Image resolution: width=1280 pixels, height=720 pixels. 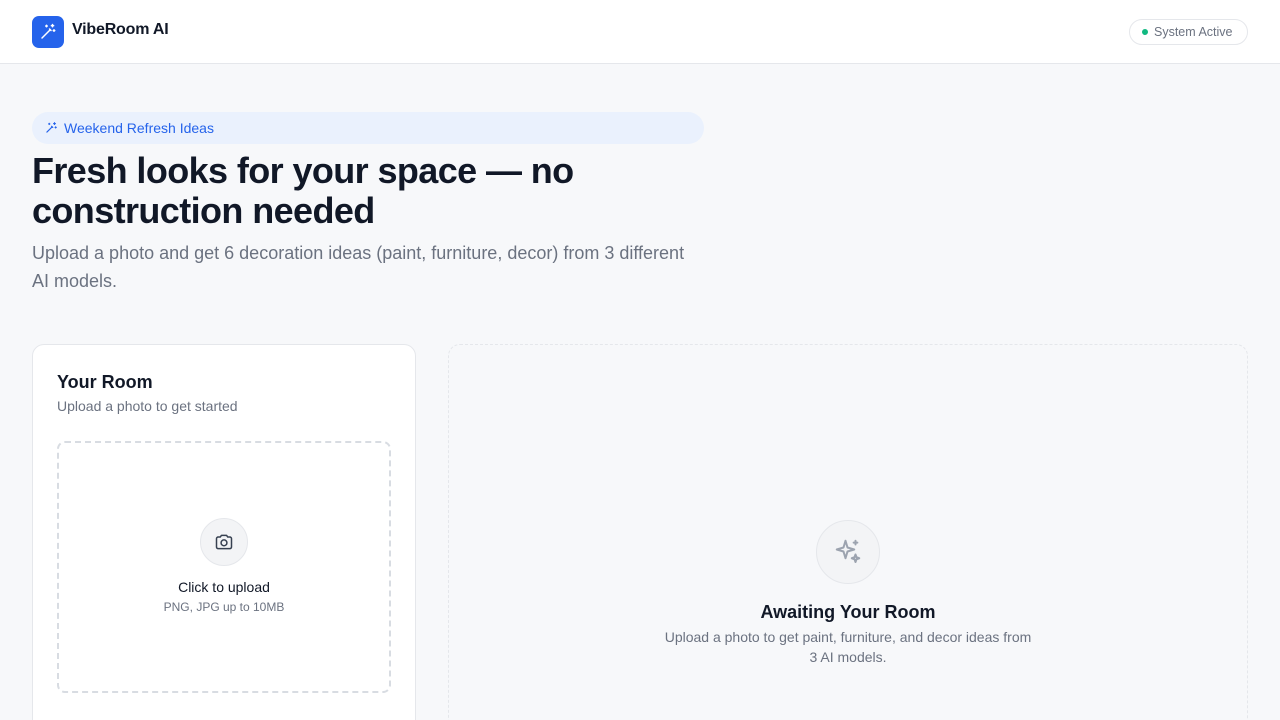 I want to click on brand-name: VibeRoom AI, so click(x=120, y=30).